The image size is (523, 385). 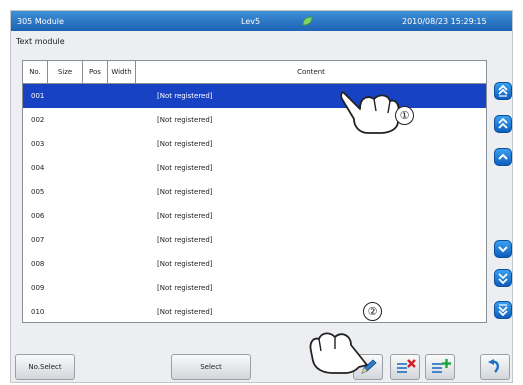 I want to click on add-button, so click(x=440, y=367).